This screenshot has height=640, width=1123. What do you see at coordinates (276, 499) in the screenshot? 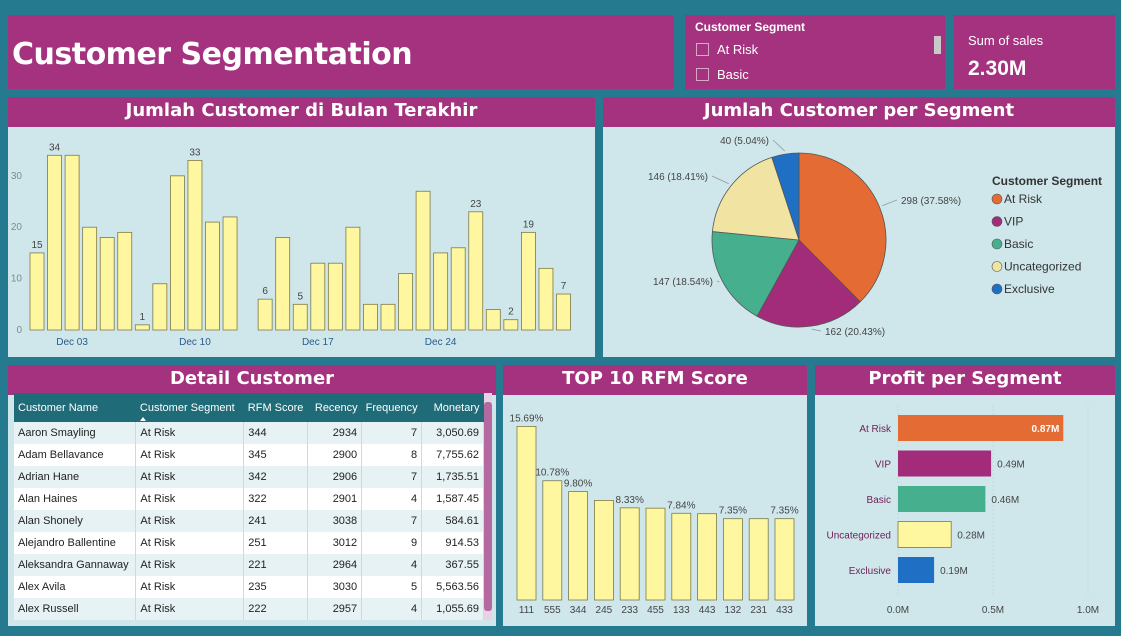
I see `table-cell: 322` at bounding box center [276, 499].